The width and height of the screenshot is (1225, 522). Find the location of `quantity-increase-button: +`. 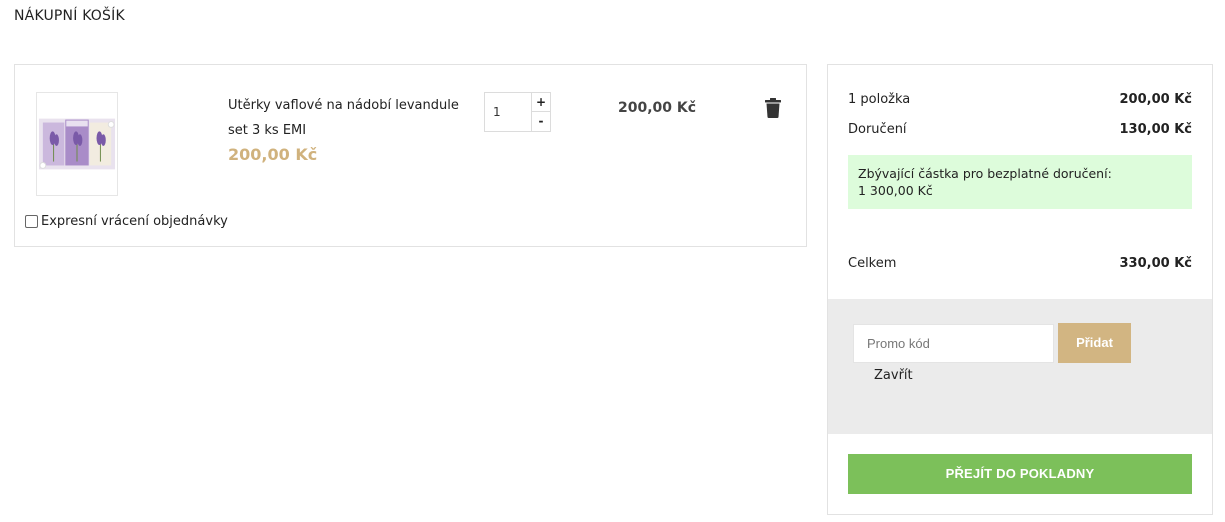

quantity-increase-button: + is located at coordinates (541, 102).